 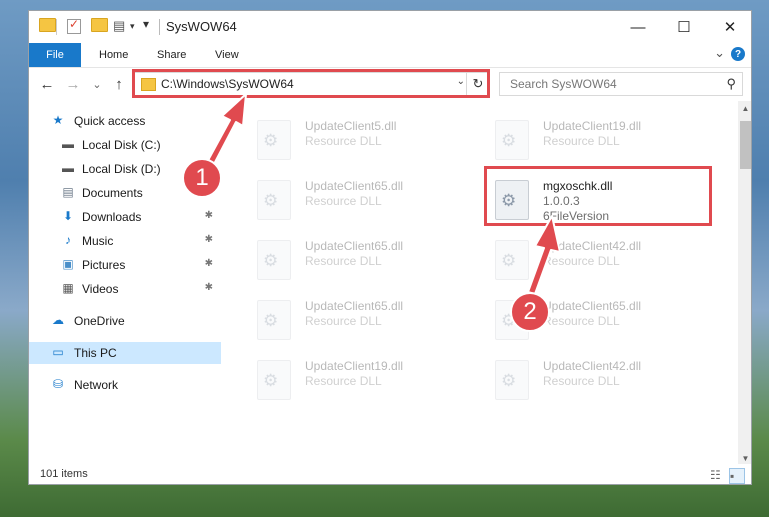 What do you see at coordinates (202, 178) in the screenshot?
I see `step-1-badge: 1` at bounding box center [202, 178].